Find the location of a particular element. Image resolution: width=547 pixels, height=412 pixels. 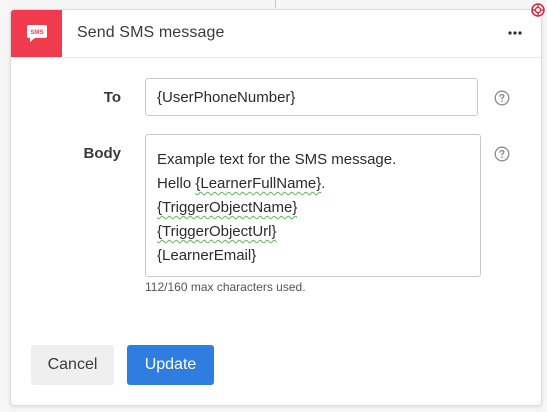

merge-field-trigger-object-name: {TriggerObjectName} is located at coordinates (227, 207).